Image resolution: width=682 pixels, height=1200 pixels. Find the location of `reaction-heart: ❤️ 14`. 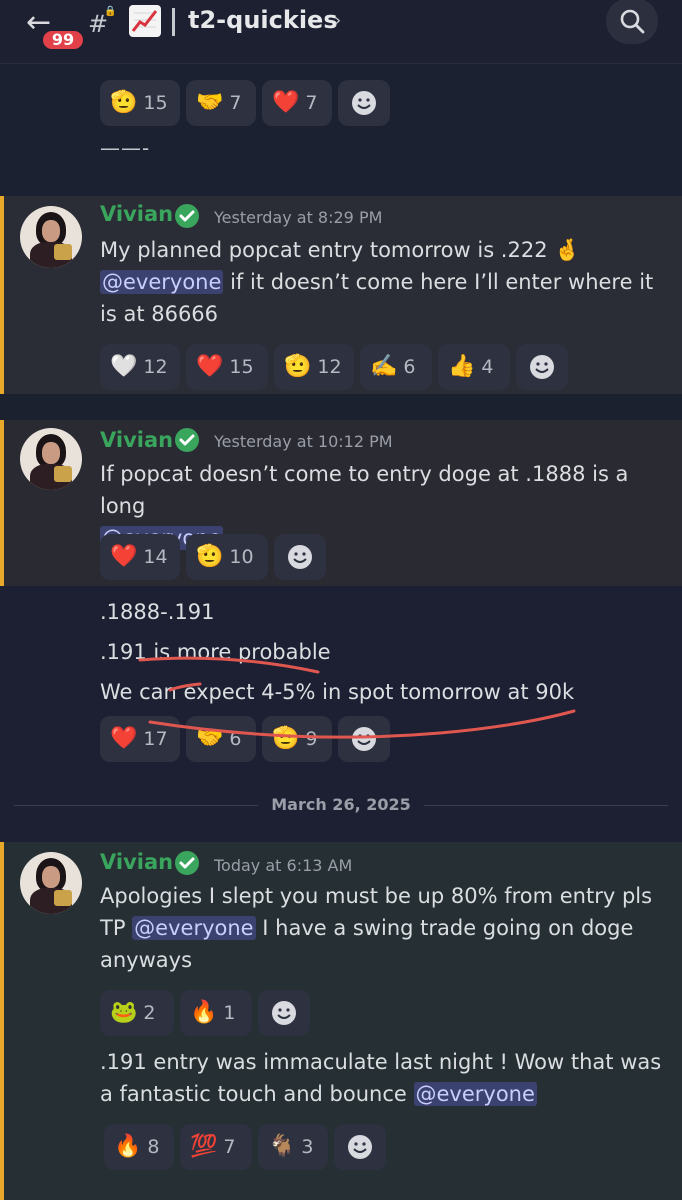

reaction-heart: ❤️ 14 is located at coordinates (140, 557).